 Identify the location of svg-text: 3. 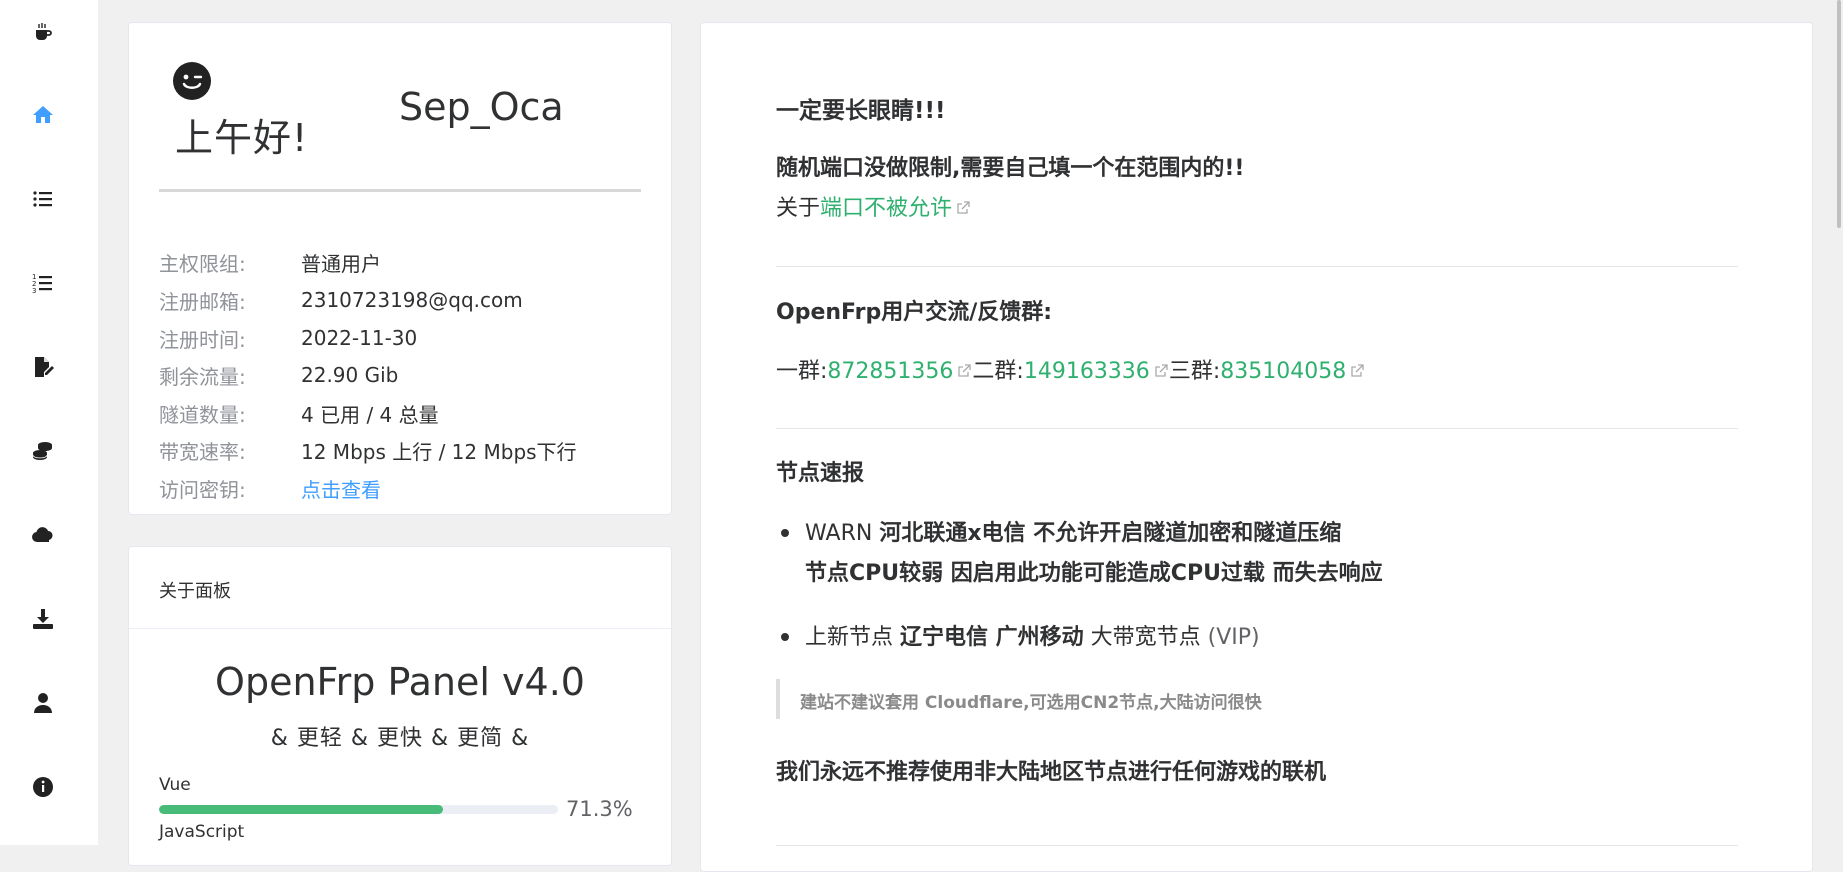
(34, 291).